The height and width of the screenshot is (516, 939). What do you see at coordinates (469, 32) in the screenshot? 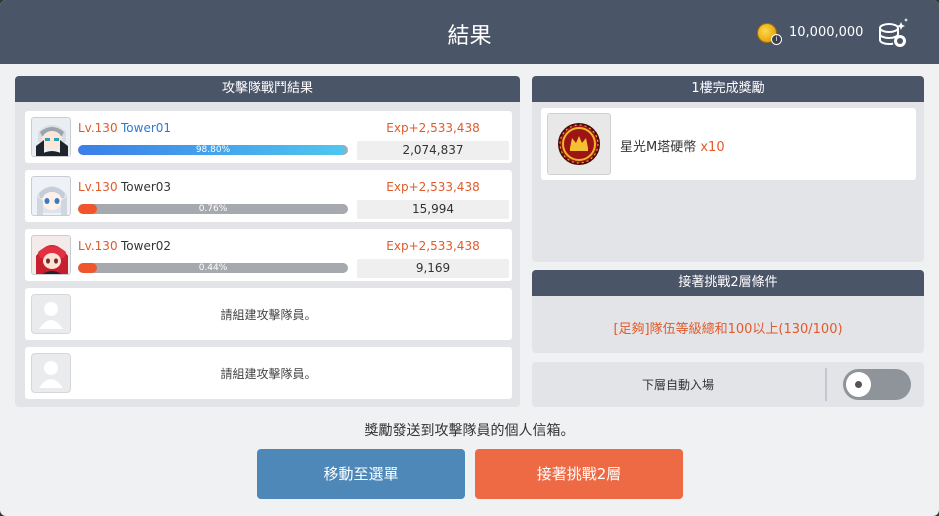
I see `title-bar: 結果 i 10,000,000` at bounding box center [469, 32].